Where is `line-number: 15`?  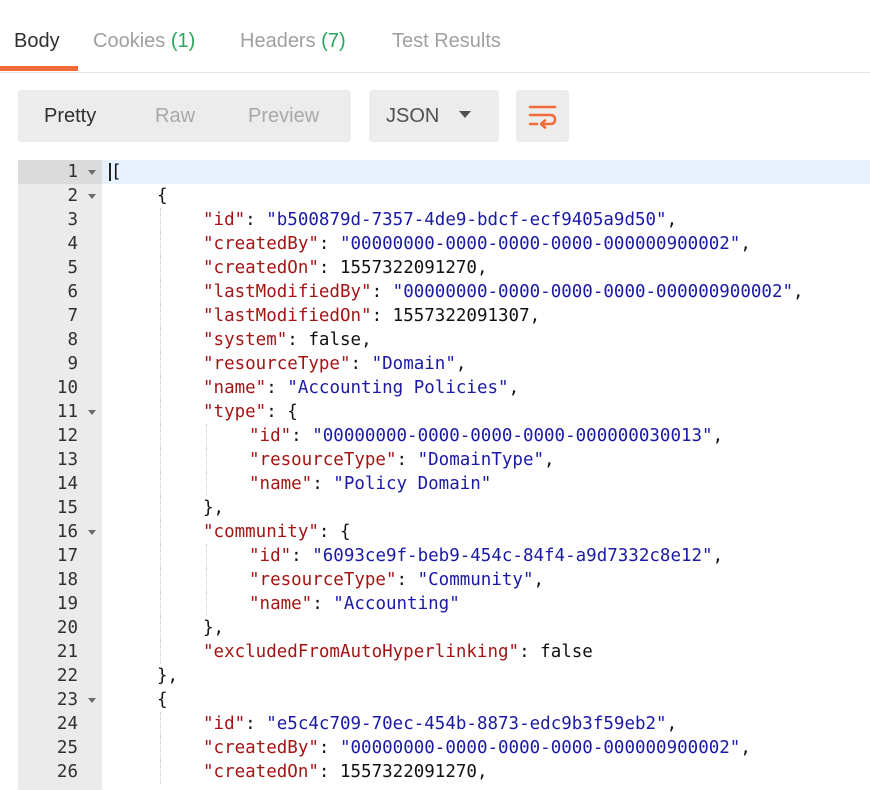 line-number: 15 is located at coordinates (67, 508).